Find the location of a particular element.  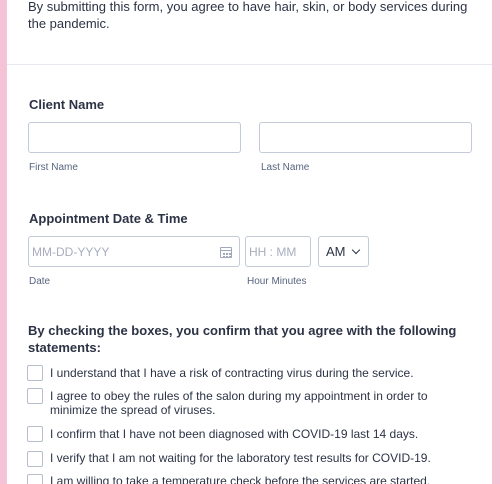

calendar-icon is located at coordinates (226, 252).